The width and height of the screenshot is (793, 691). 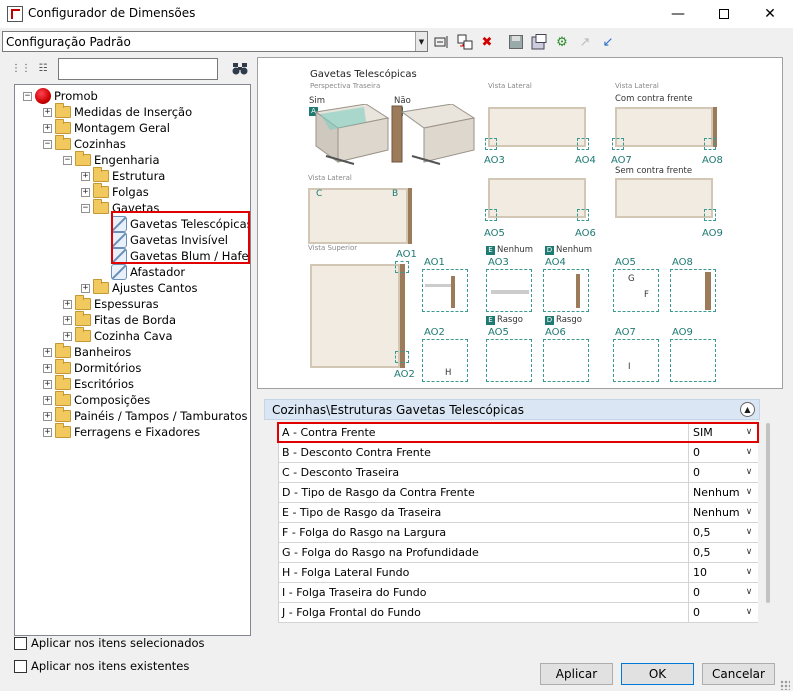 What do you see at coordinates (118, 335) in the screenshot?
I see `tree-node: + Cozinha Cava` at bounding box center [118, 335].